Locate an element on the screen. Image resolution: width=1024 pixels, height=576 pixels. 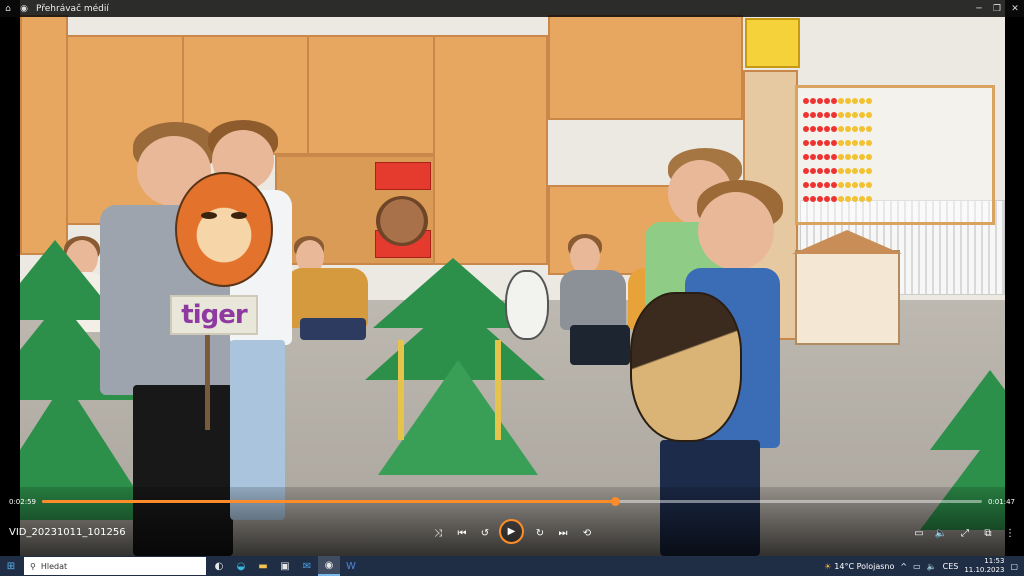
letterbox-left is located at coordinates (10, 278).